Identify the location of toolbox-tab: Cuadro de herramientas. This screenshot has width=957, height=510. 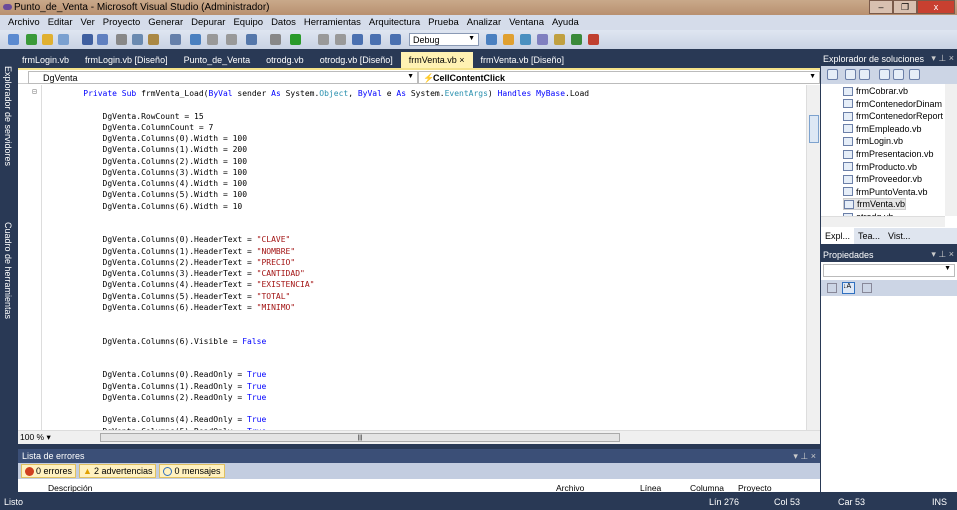
(7, 270).